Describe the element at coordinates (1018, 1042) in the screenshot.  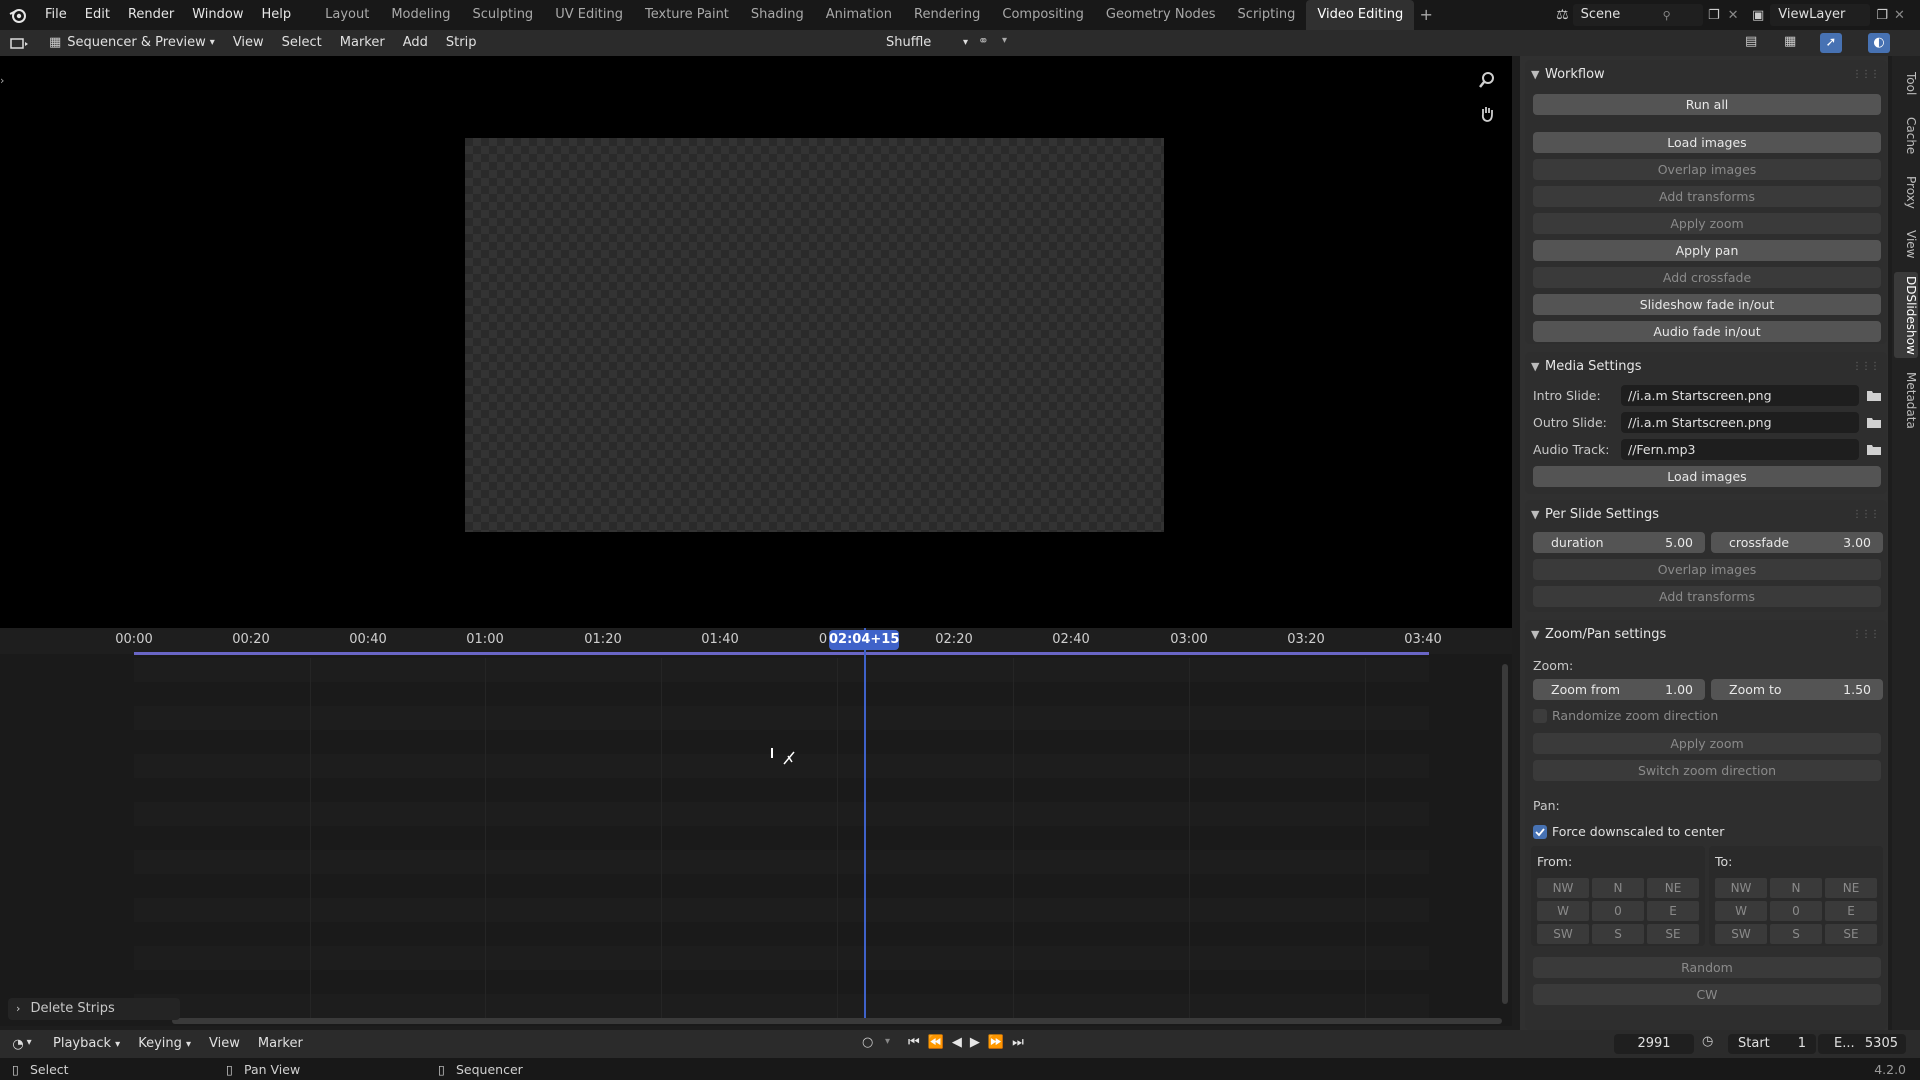
I see `jump-end-icon: ⏭` at that location.